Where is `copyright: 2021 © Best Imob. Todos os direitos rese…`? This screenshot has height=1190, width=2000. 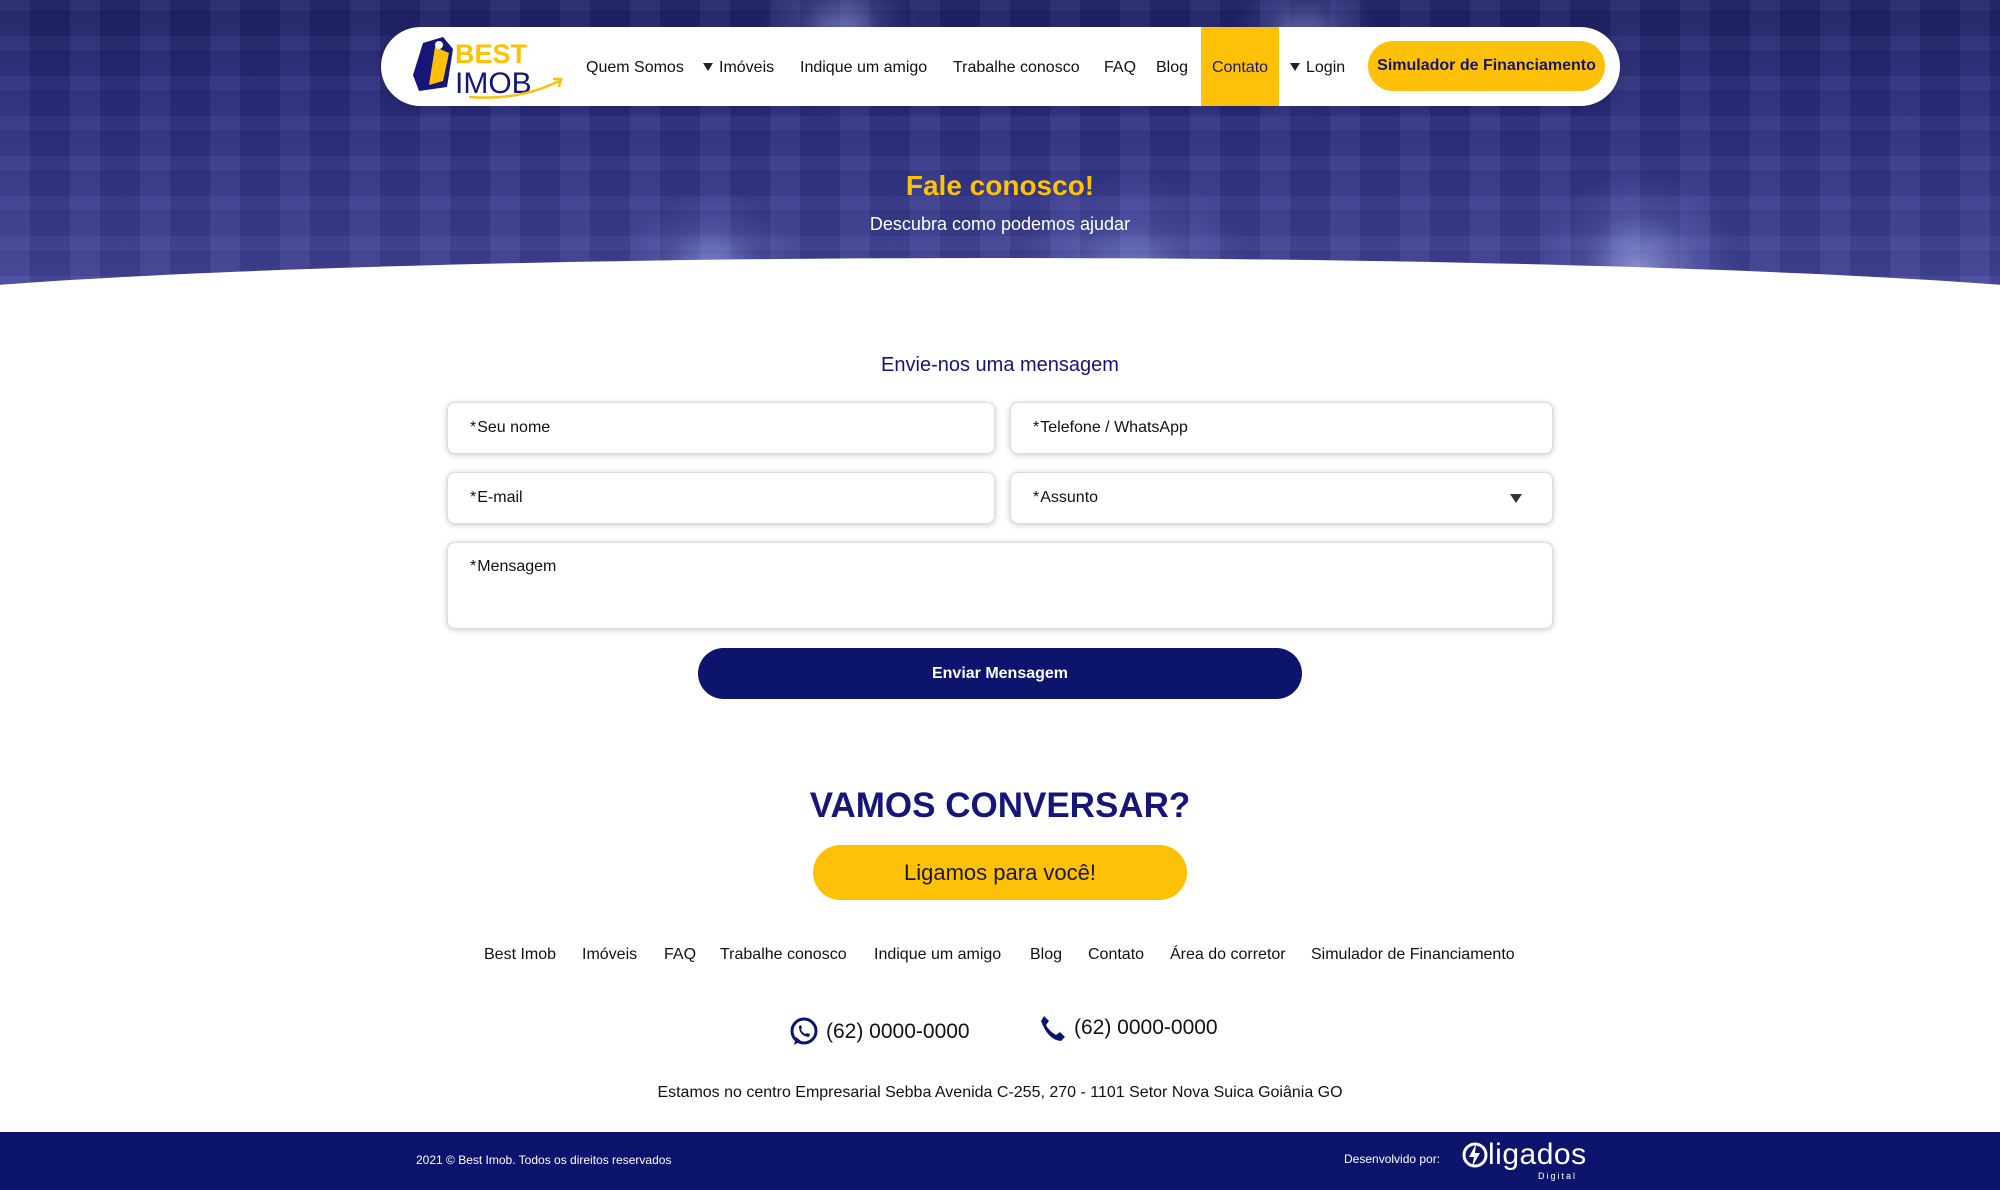
copyright: 2021 © Best Imob. Todos os direitos rese… is located at coordinates (544, 1160).